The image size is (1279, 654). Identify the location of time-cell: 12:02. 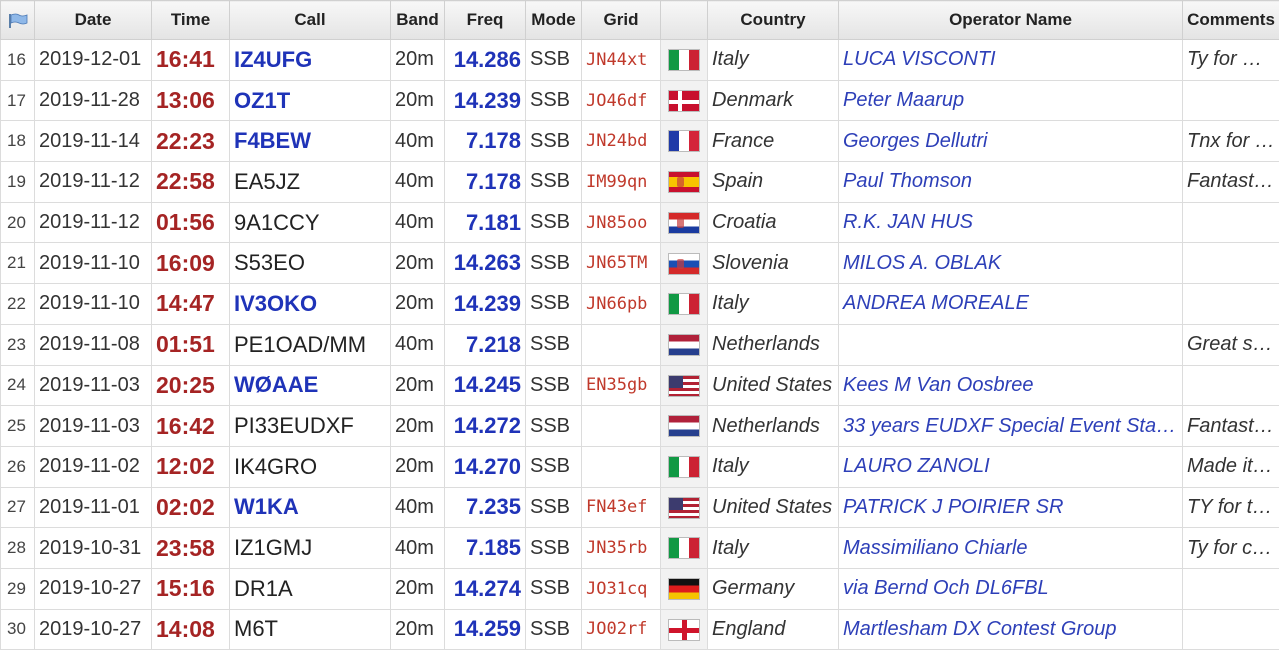
(190, 466).